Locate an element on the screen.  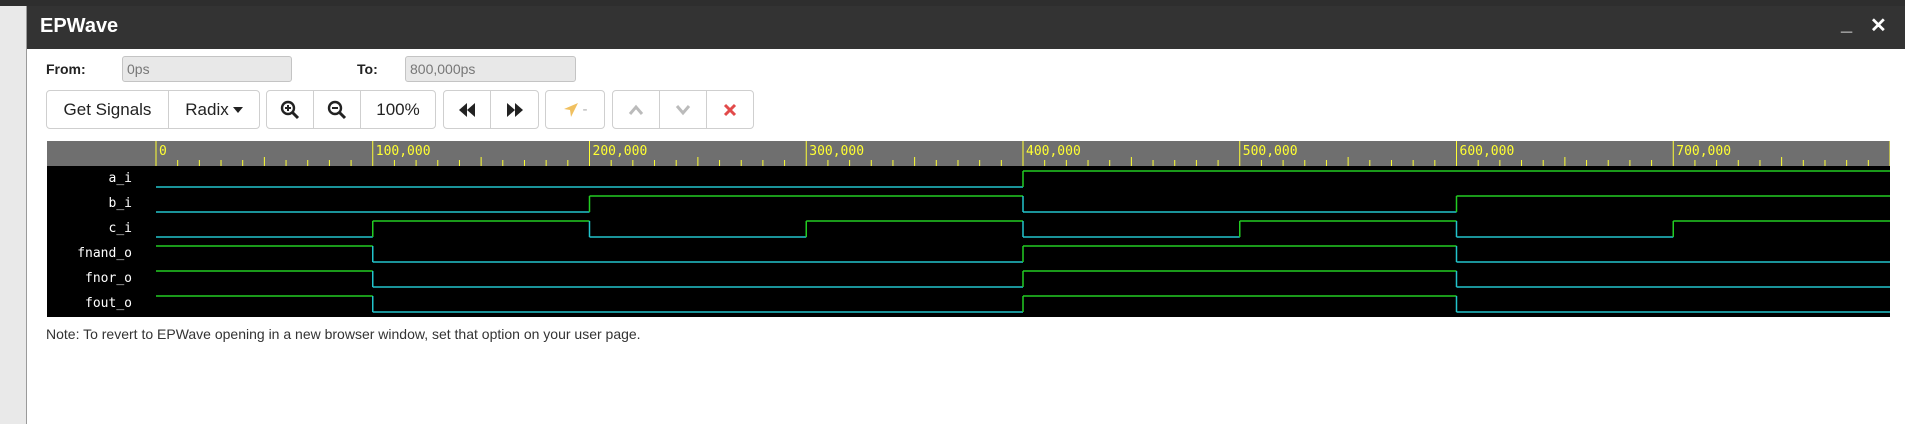
ruler-tick-label: 600,000 is located at coordinates (1487, 151).